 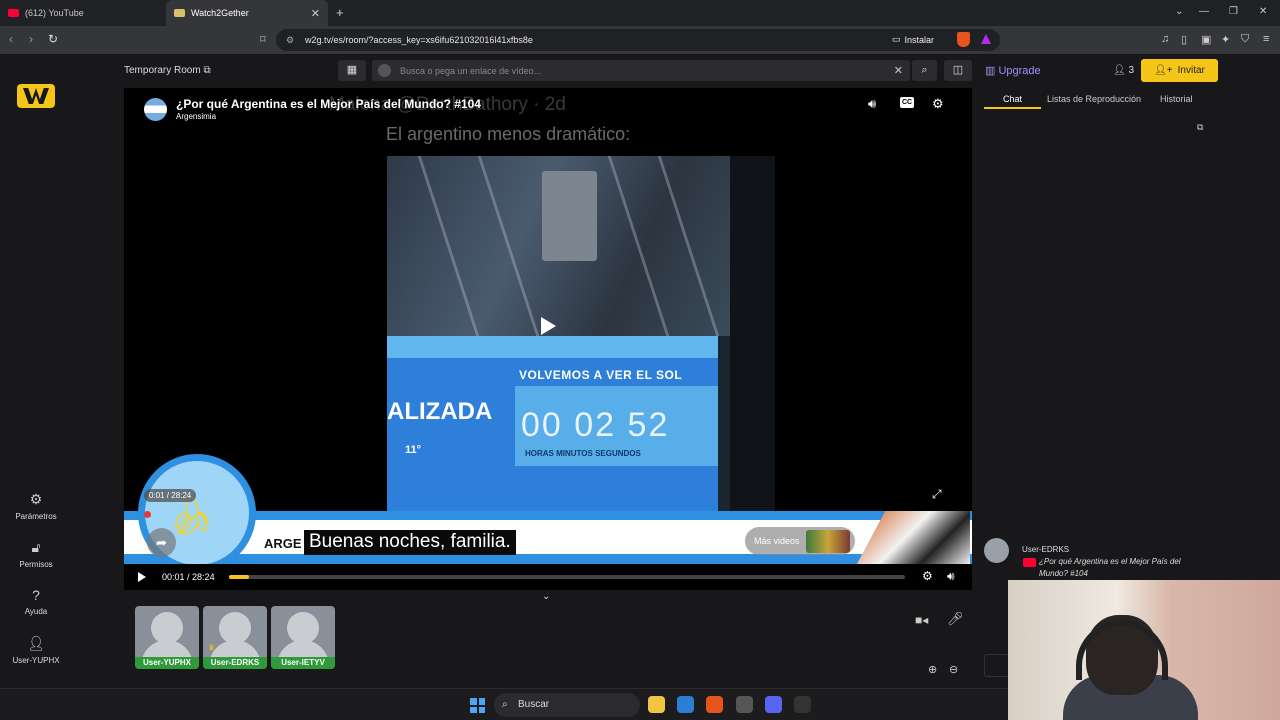 What do you see at coordinates (505, 704) in the screenshot?
I see `search-icon: ⌕` at bounding box center [505, 704].